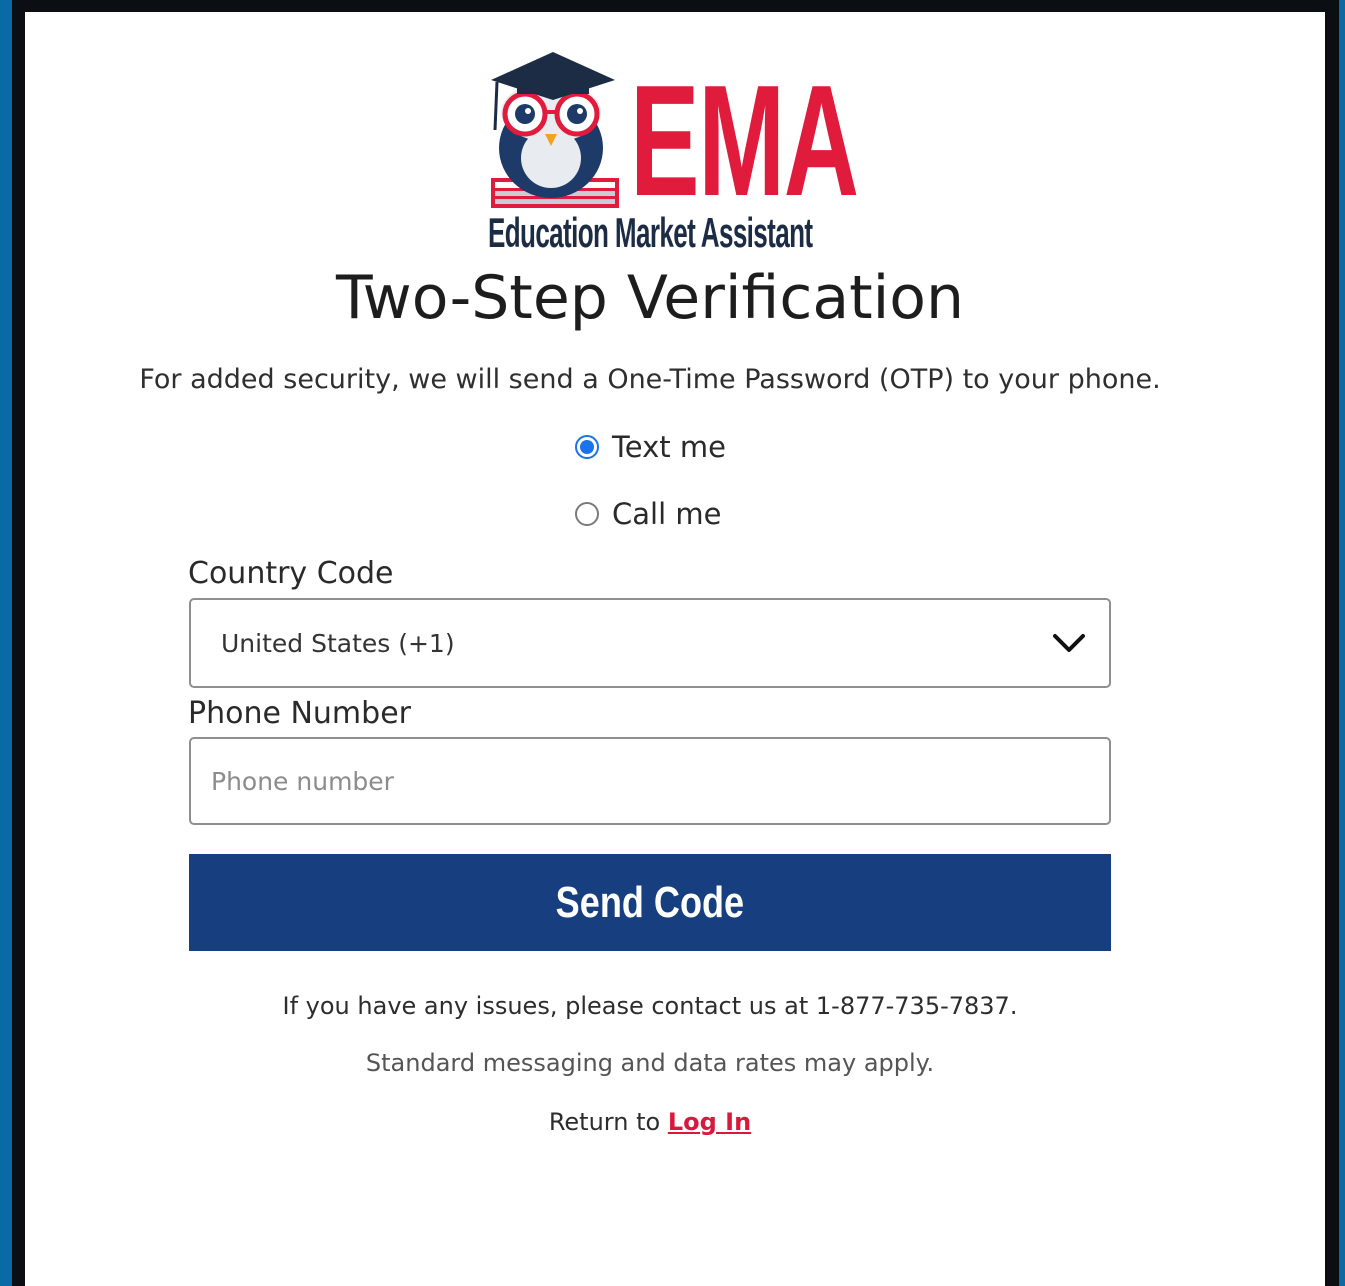  What do you see at coordinates (1069, 643) in the screenshot?
I see `chevron-down-icon` at bounding box center [1069, 643].